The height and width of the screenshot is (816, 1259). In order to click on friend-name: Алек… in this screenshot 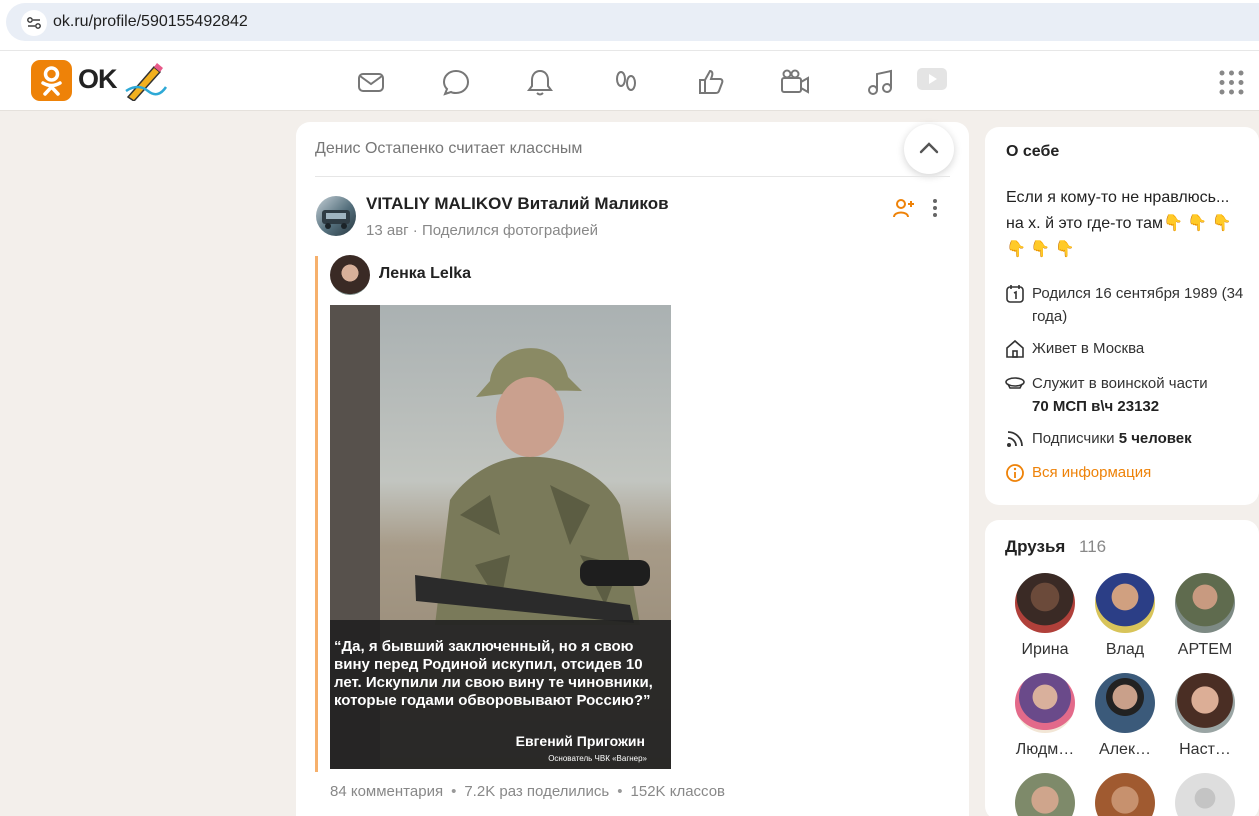, I will do `click(1125, 750)`.